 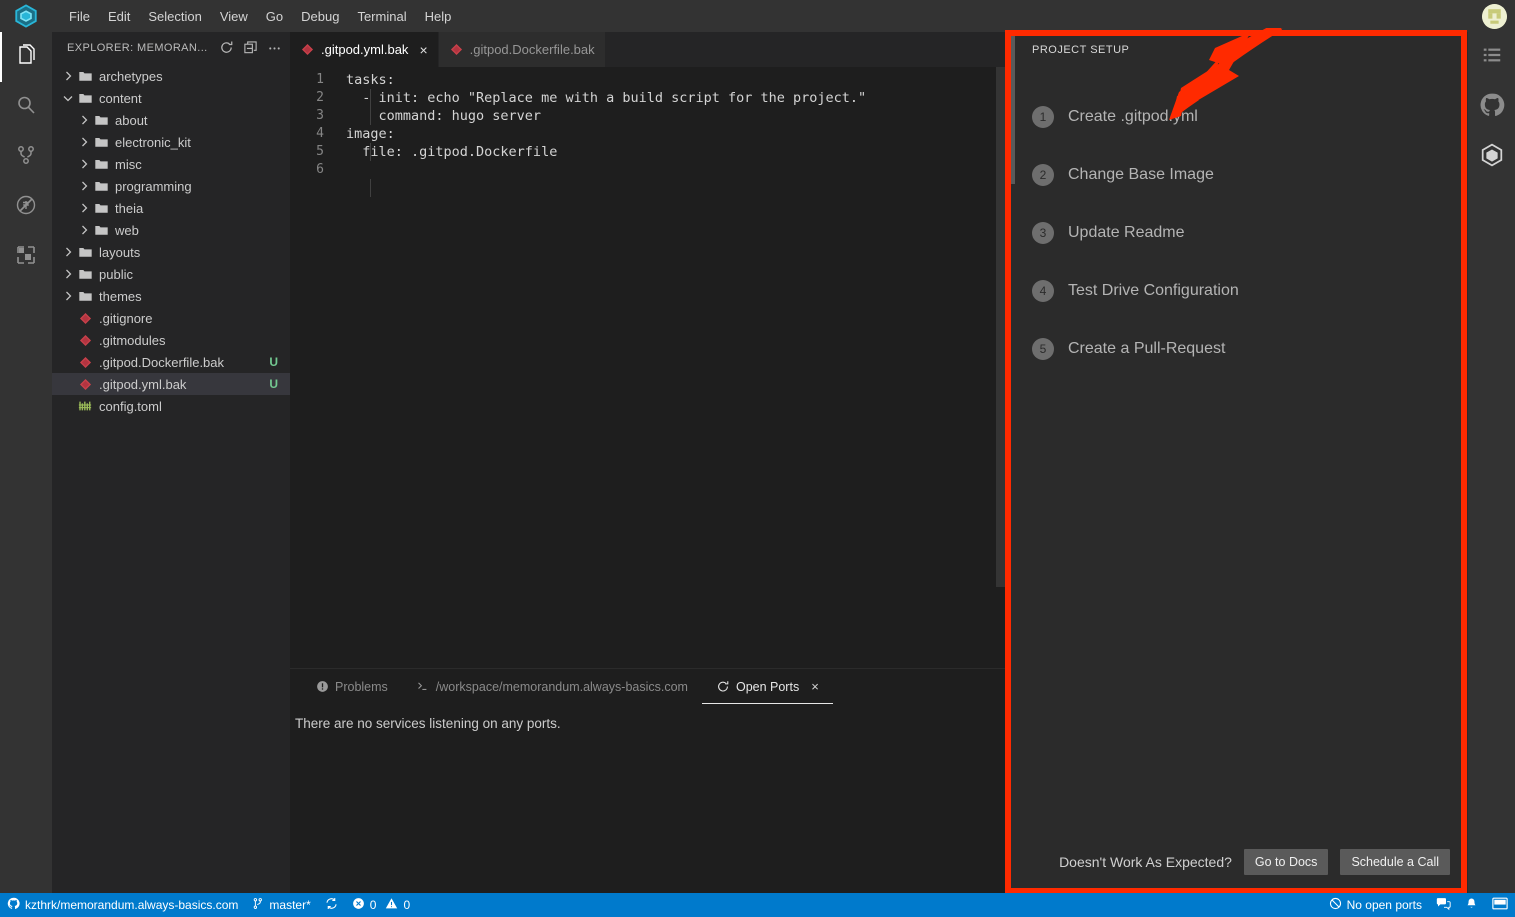 I want to click on setup-step-4: 4 Test Drive Configuration, so click(x=1239, y=291).